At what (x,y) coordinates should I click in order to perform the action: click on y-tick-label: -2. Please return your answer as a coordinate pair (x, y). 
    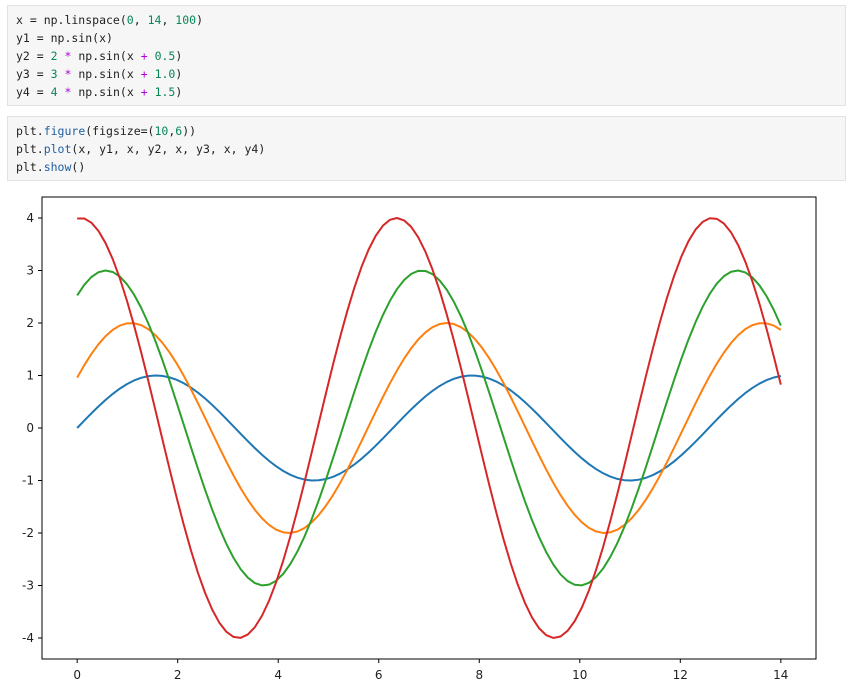
    Looking at the image, I should click on (28, 533).